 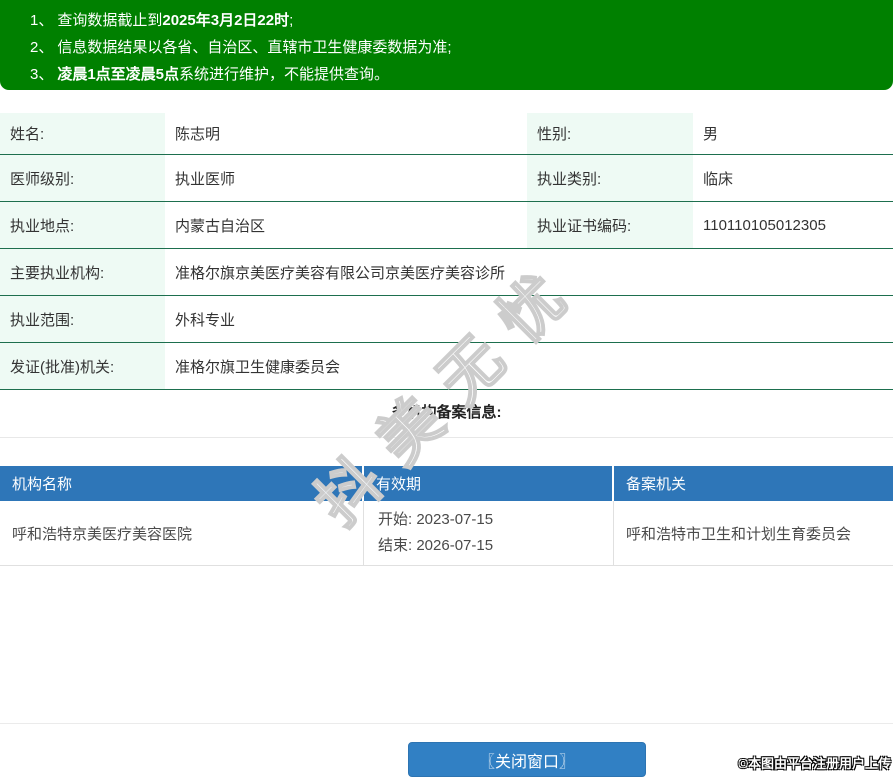 I want to click on field-label-issuing-authority: 发证(批准)机关:, so click(x=82, y=366).